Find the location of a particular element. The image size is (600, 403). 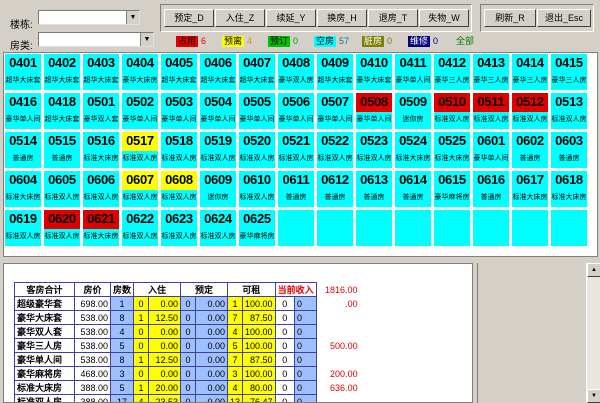

room-cell: 0622 标准双人房 is located at coordinates (140, 228).